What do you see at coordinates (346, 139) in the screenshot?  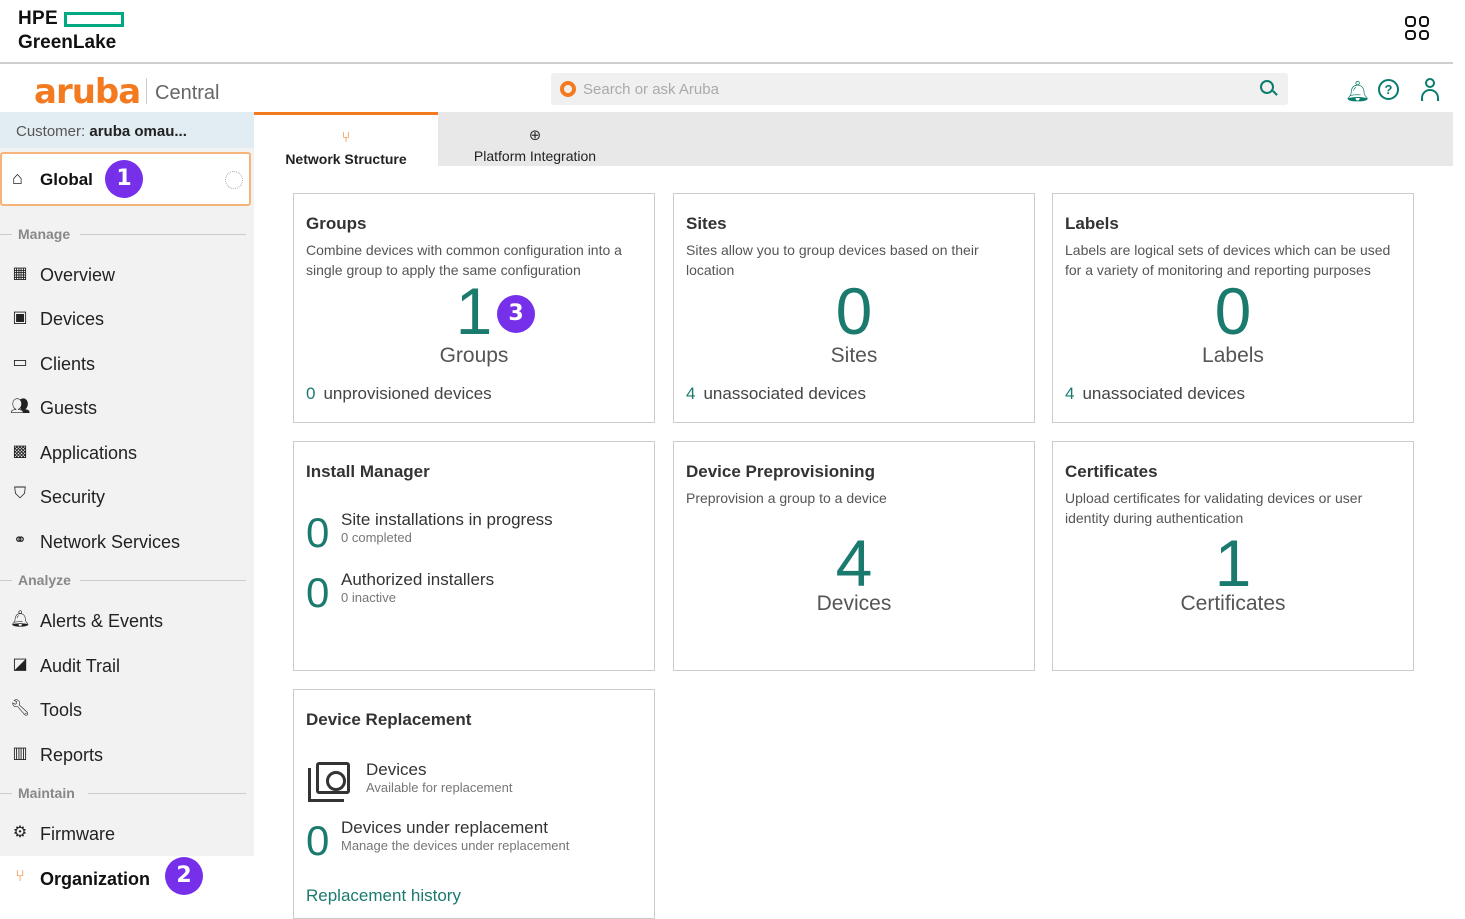 I see `tab-network-structure: ⑂ Network Structure` at bounding box center [346, 139].